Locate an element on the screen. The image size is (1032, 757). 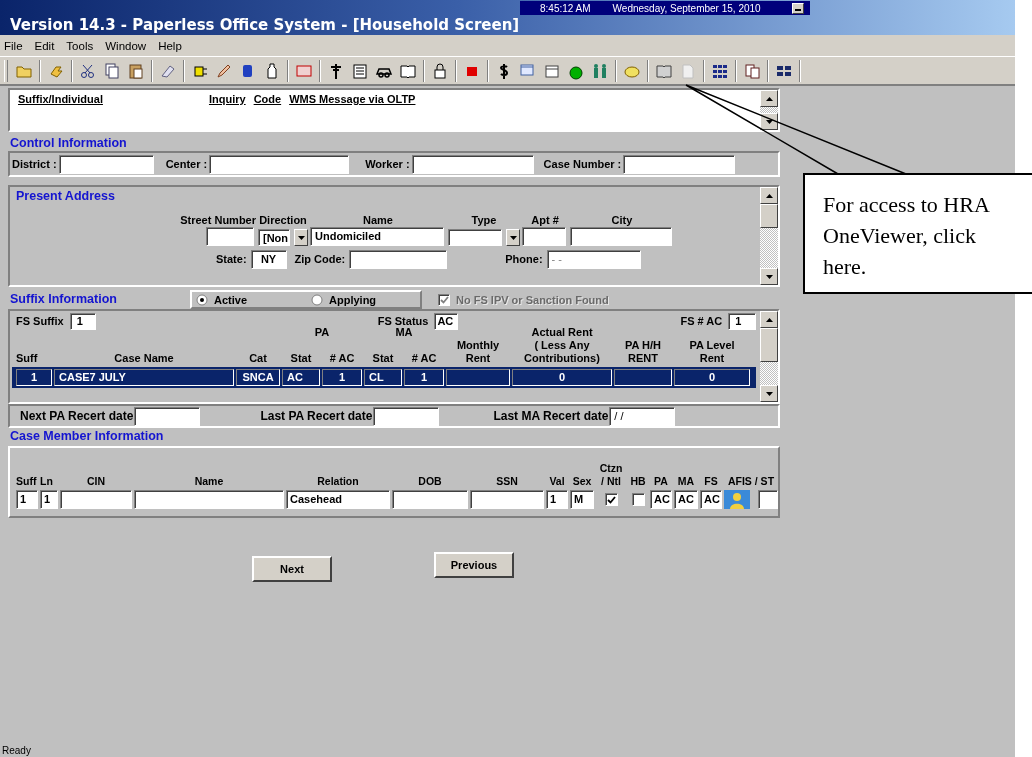
down-triangle-icon is located at coordinates (301, 237).